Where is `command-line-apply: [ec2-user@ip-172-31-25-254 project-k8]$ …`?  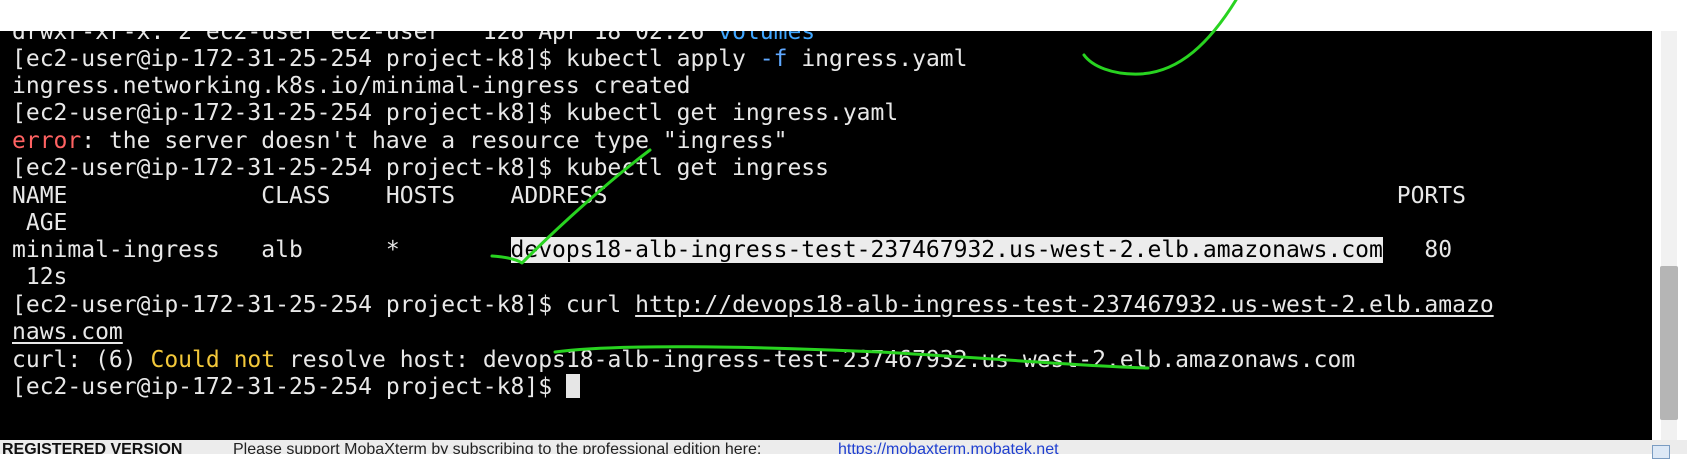 command-line-apply: [ec2-user@ip-172-31-25-254 project-k8]$ … is located at coordinates (489, 59).